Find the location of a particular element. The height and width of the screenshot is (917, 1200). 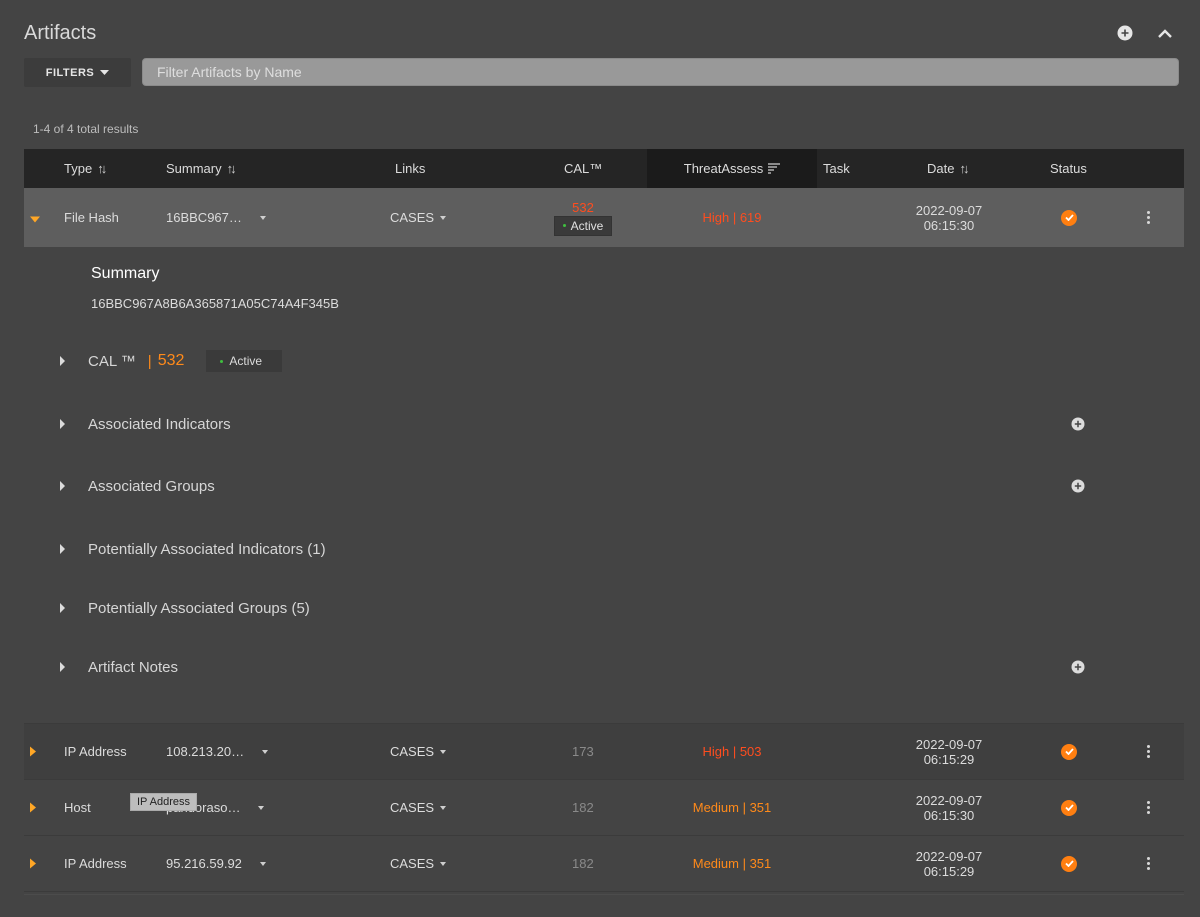

section-cal: CAL ™ | 532 Active is located at coordinates (171, 361).